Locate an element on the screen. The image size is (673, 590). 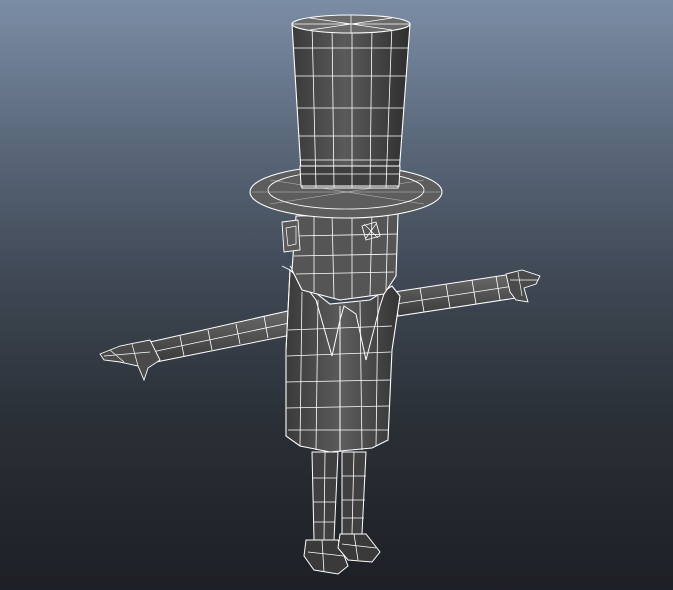
left-arm is located at coordinates (467, 293).